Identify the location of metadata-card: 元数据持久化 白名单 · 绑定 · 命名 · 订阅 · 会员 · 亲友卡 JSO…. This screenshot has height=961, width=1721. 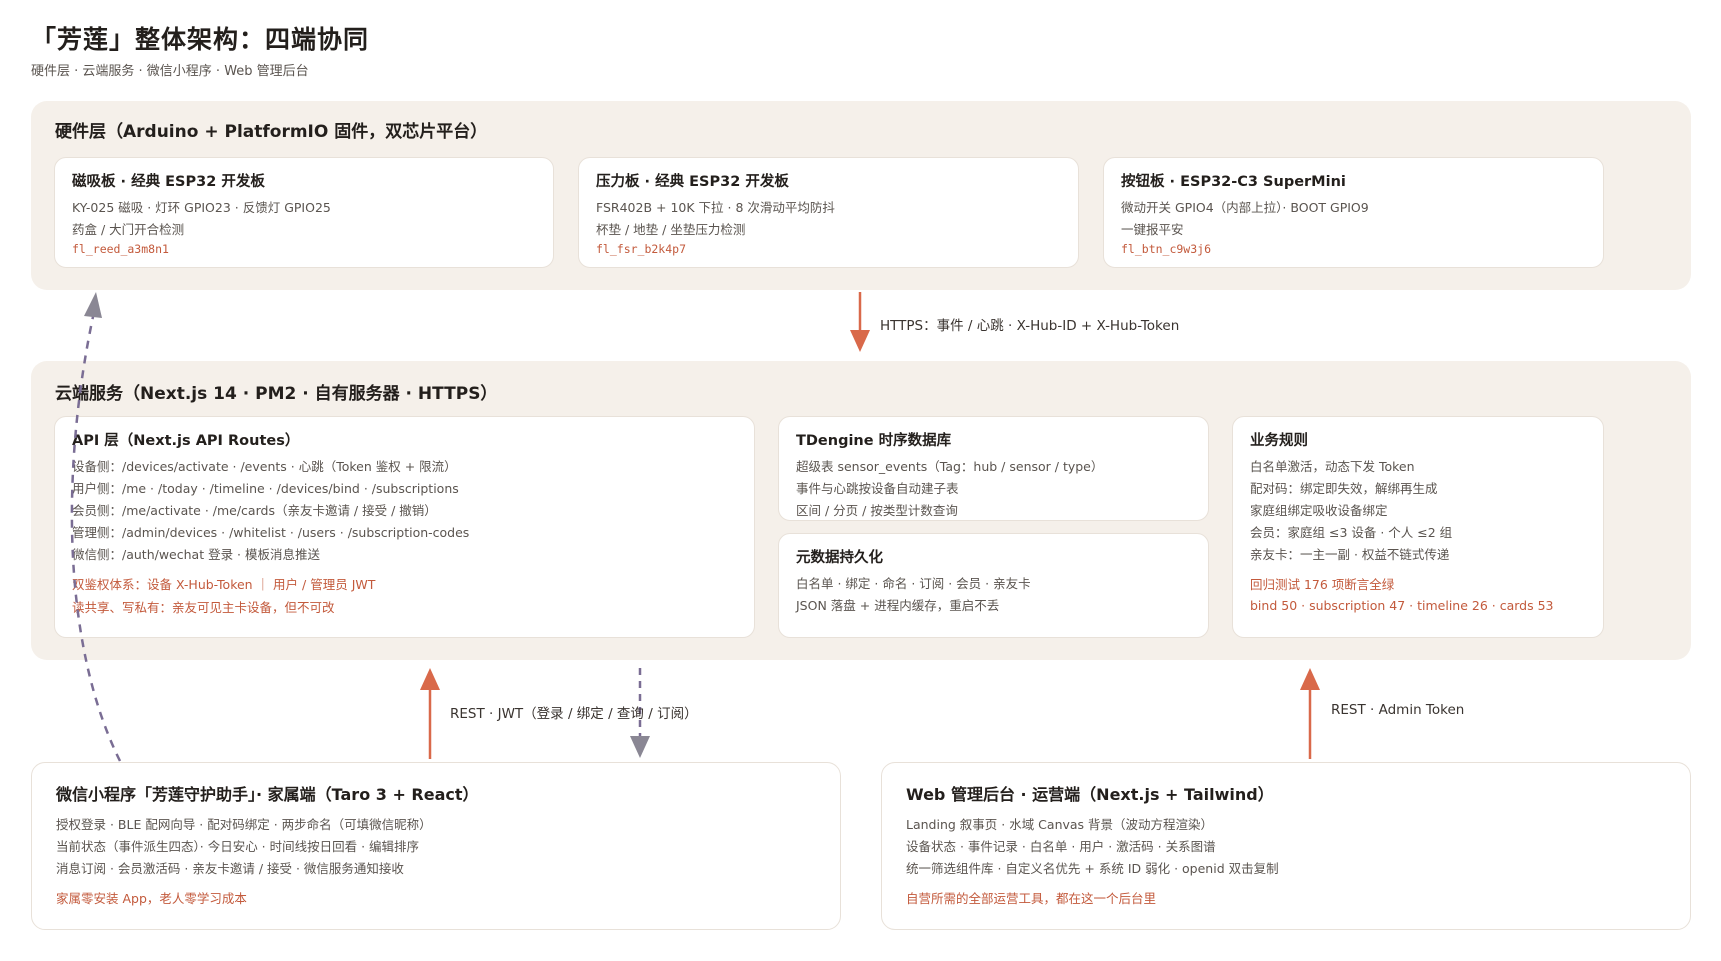
(993, 585).